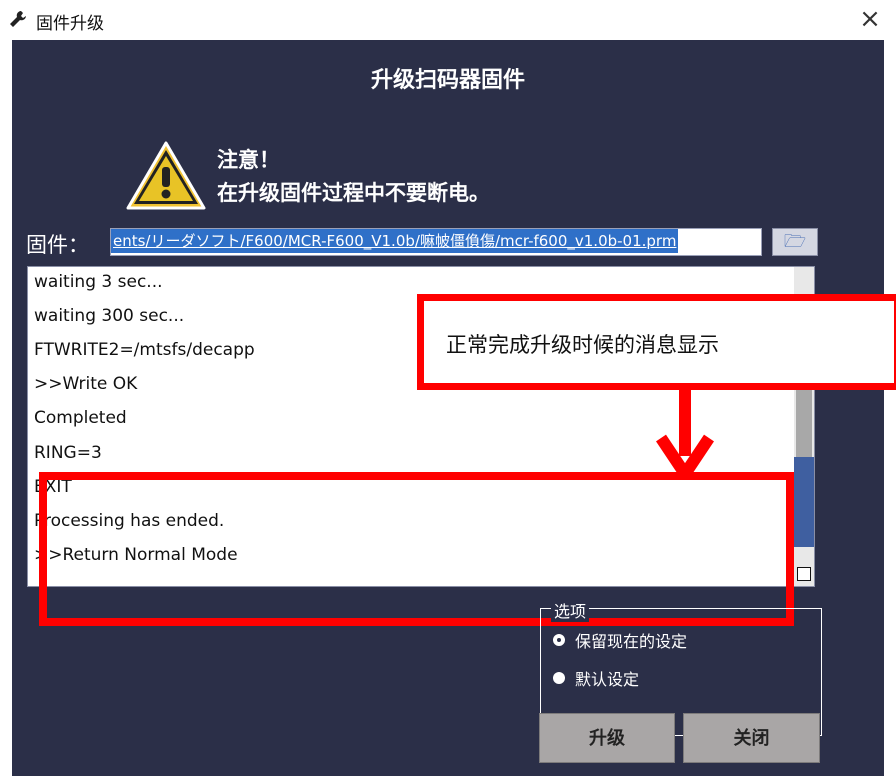  What do you see at coordinates (607, 738) in the screenshot?
I see `upgrade-button: 升级` at bounding box center [607, 738].